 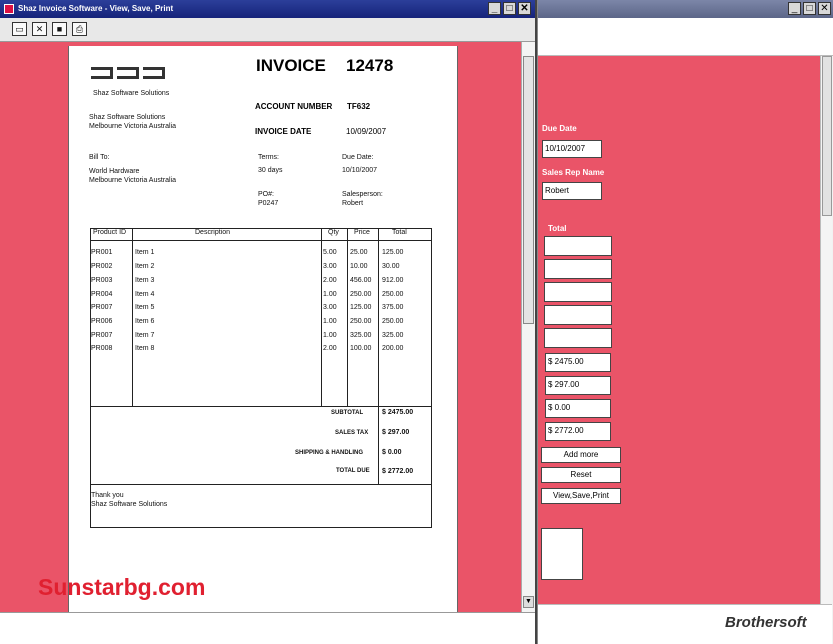 I want to click on notes-area, so click(x=562, y=554).